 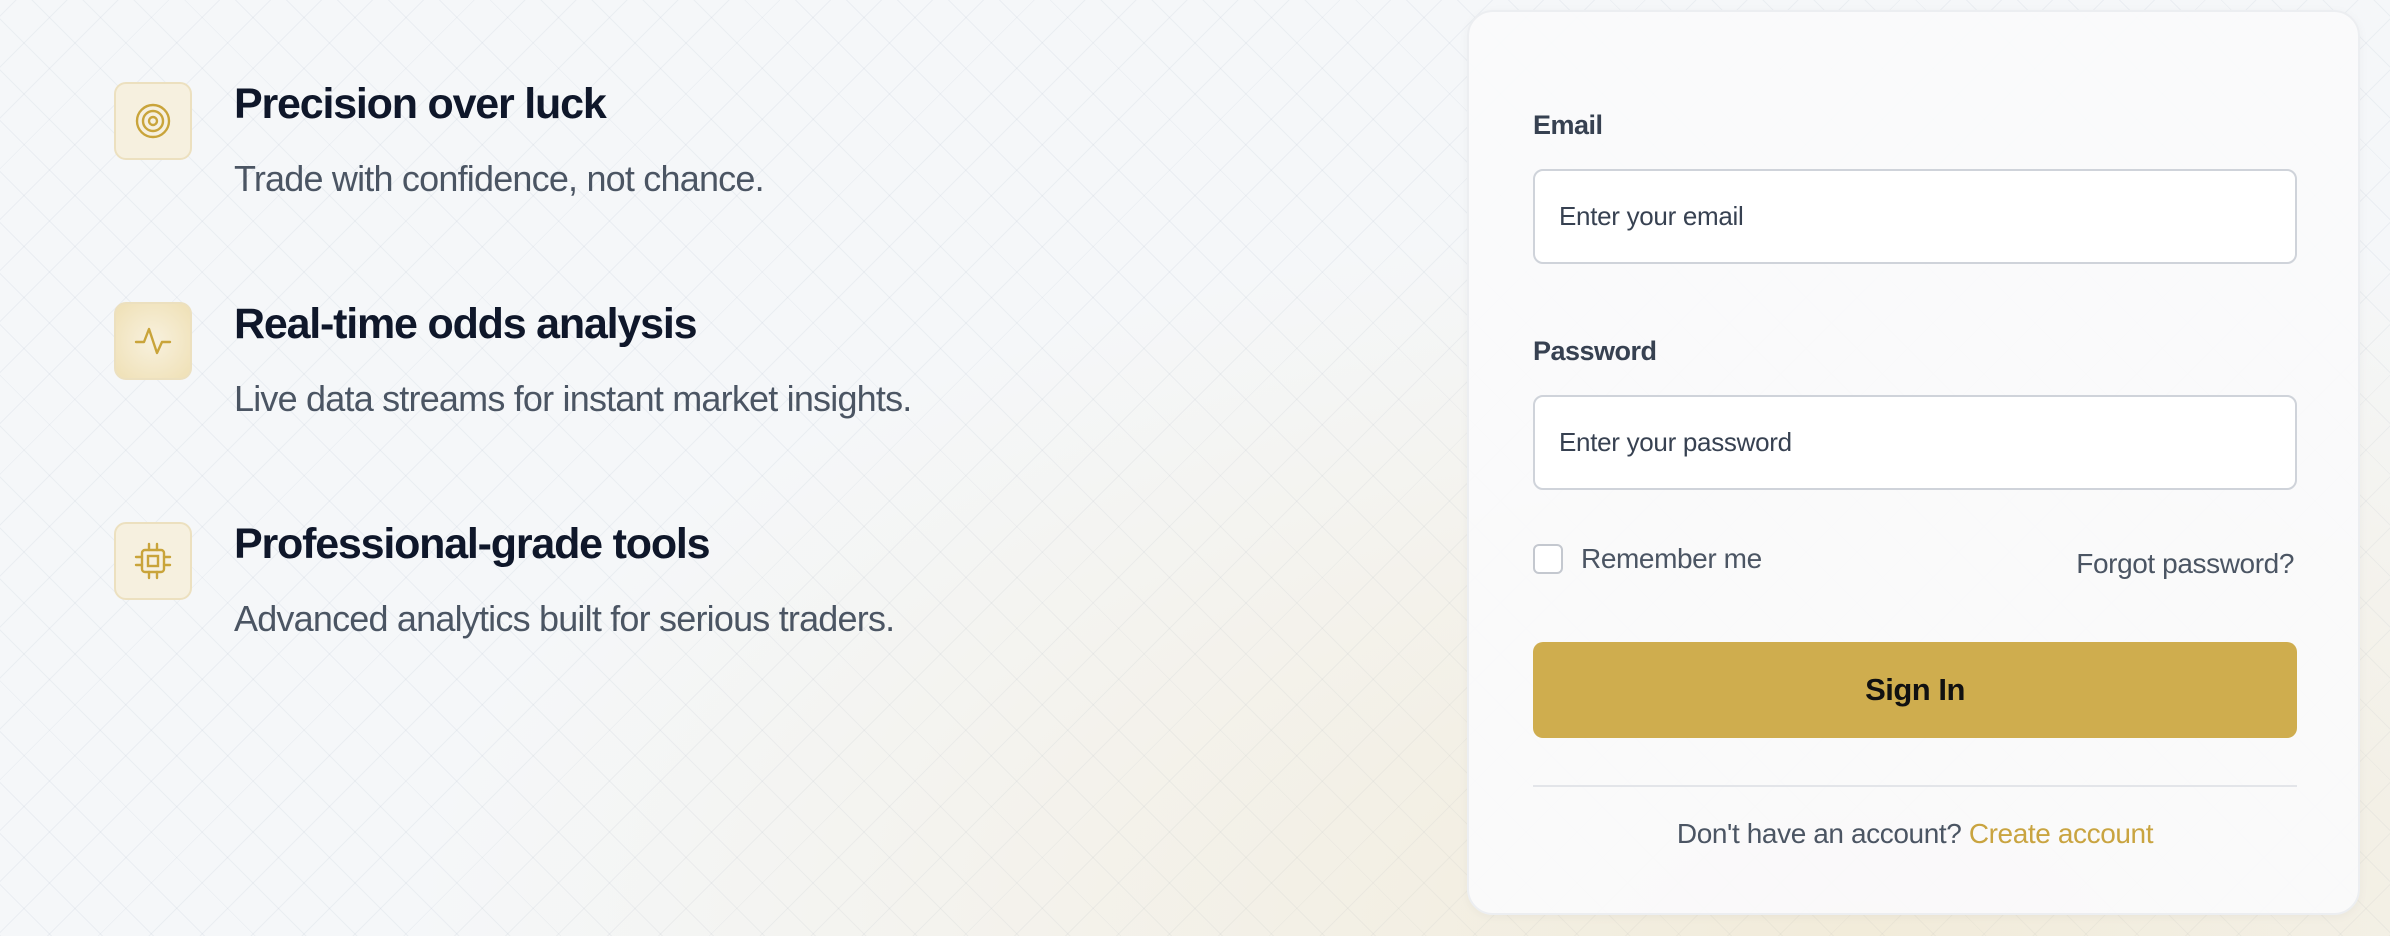 What do you see at coordinates (153, 341) in the screenshot?
I see `activity-icon` at bounding box center [153, 341].